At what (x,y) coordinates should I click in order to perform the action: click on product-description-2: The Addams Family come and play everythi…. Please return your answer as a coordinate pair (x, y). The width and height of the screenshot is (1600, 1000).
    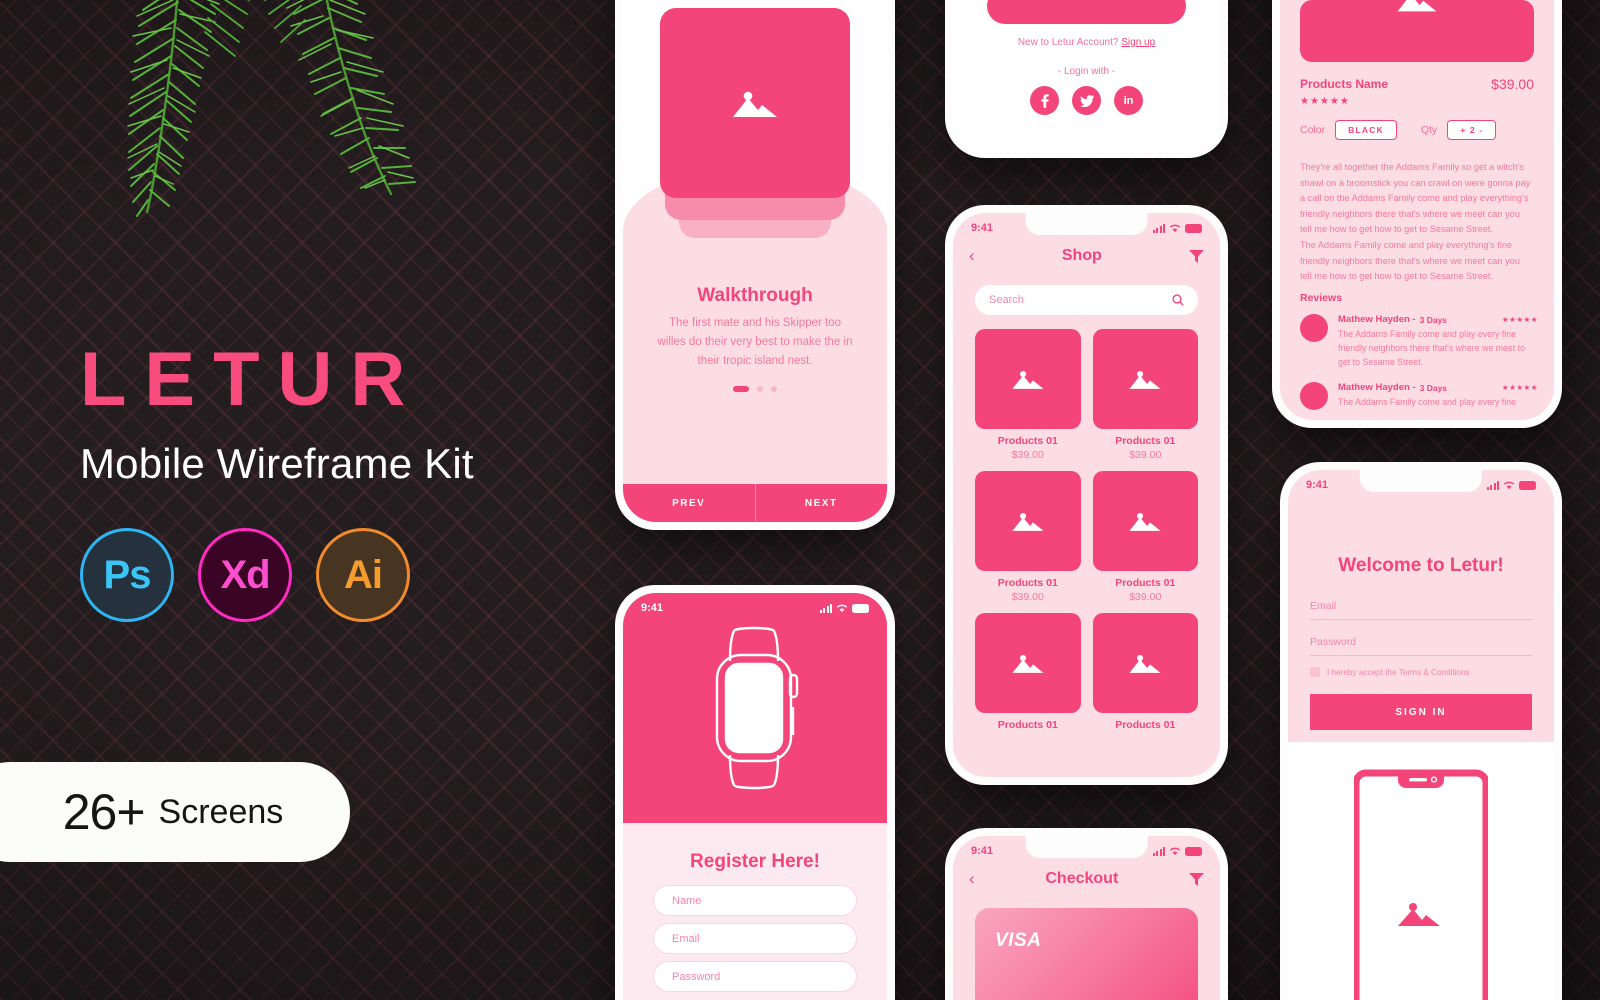
    Looking at the image, I should click on (1410, 260).